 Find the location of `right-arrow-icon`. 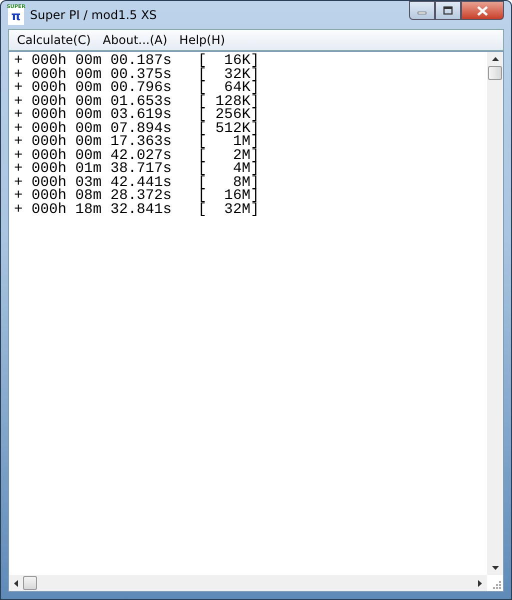

right-arrow-icon is located at coordinates (480, 583).